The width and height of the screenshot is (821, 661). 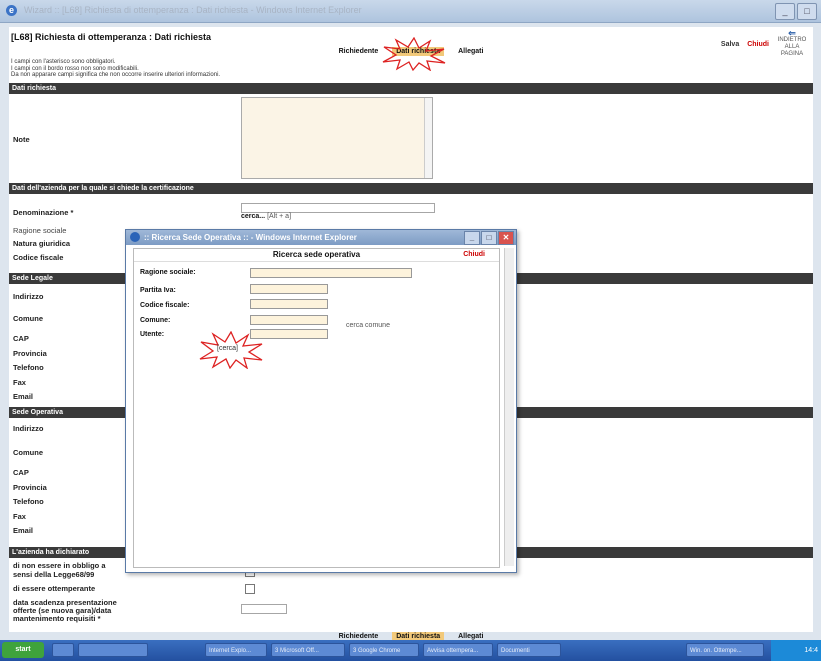 What do you see at coordinates (368, 325) in the screenshot?
I see `popup-cerca-comune-link: cerca comune` at bounding box center [368, 325].